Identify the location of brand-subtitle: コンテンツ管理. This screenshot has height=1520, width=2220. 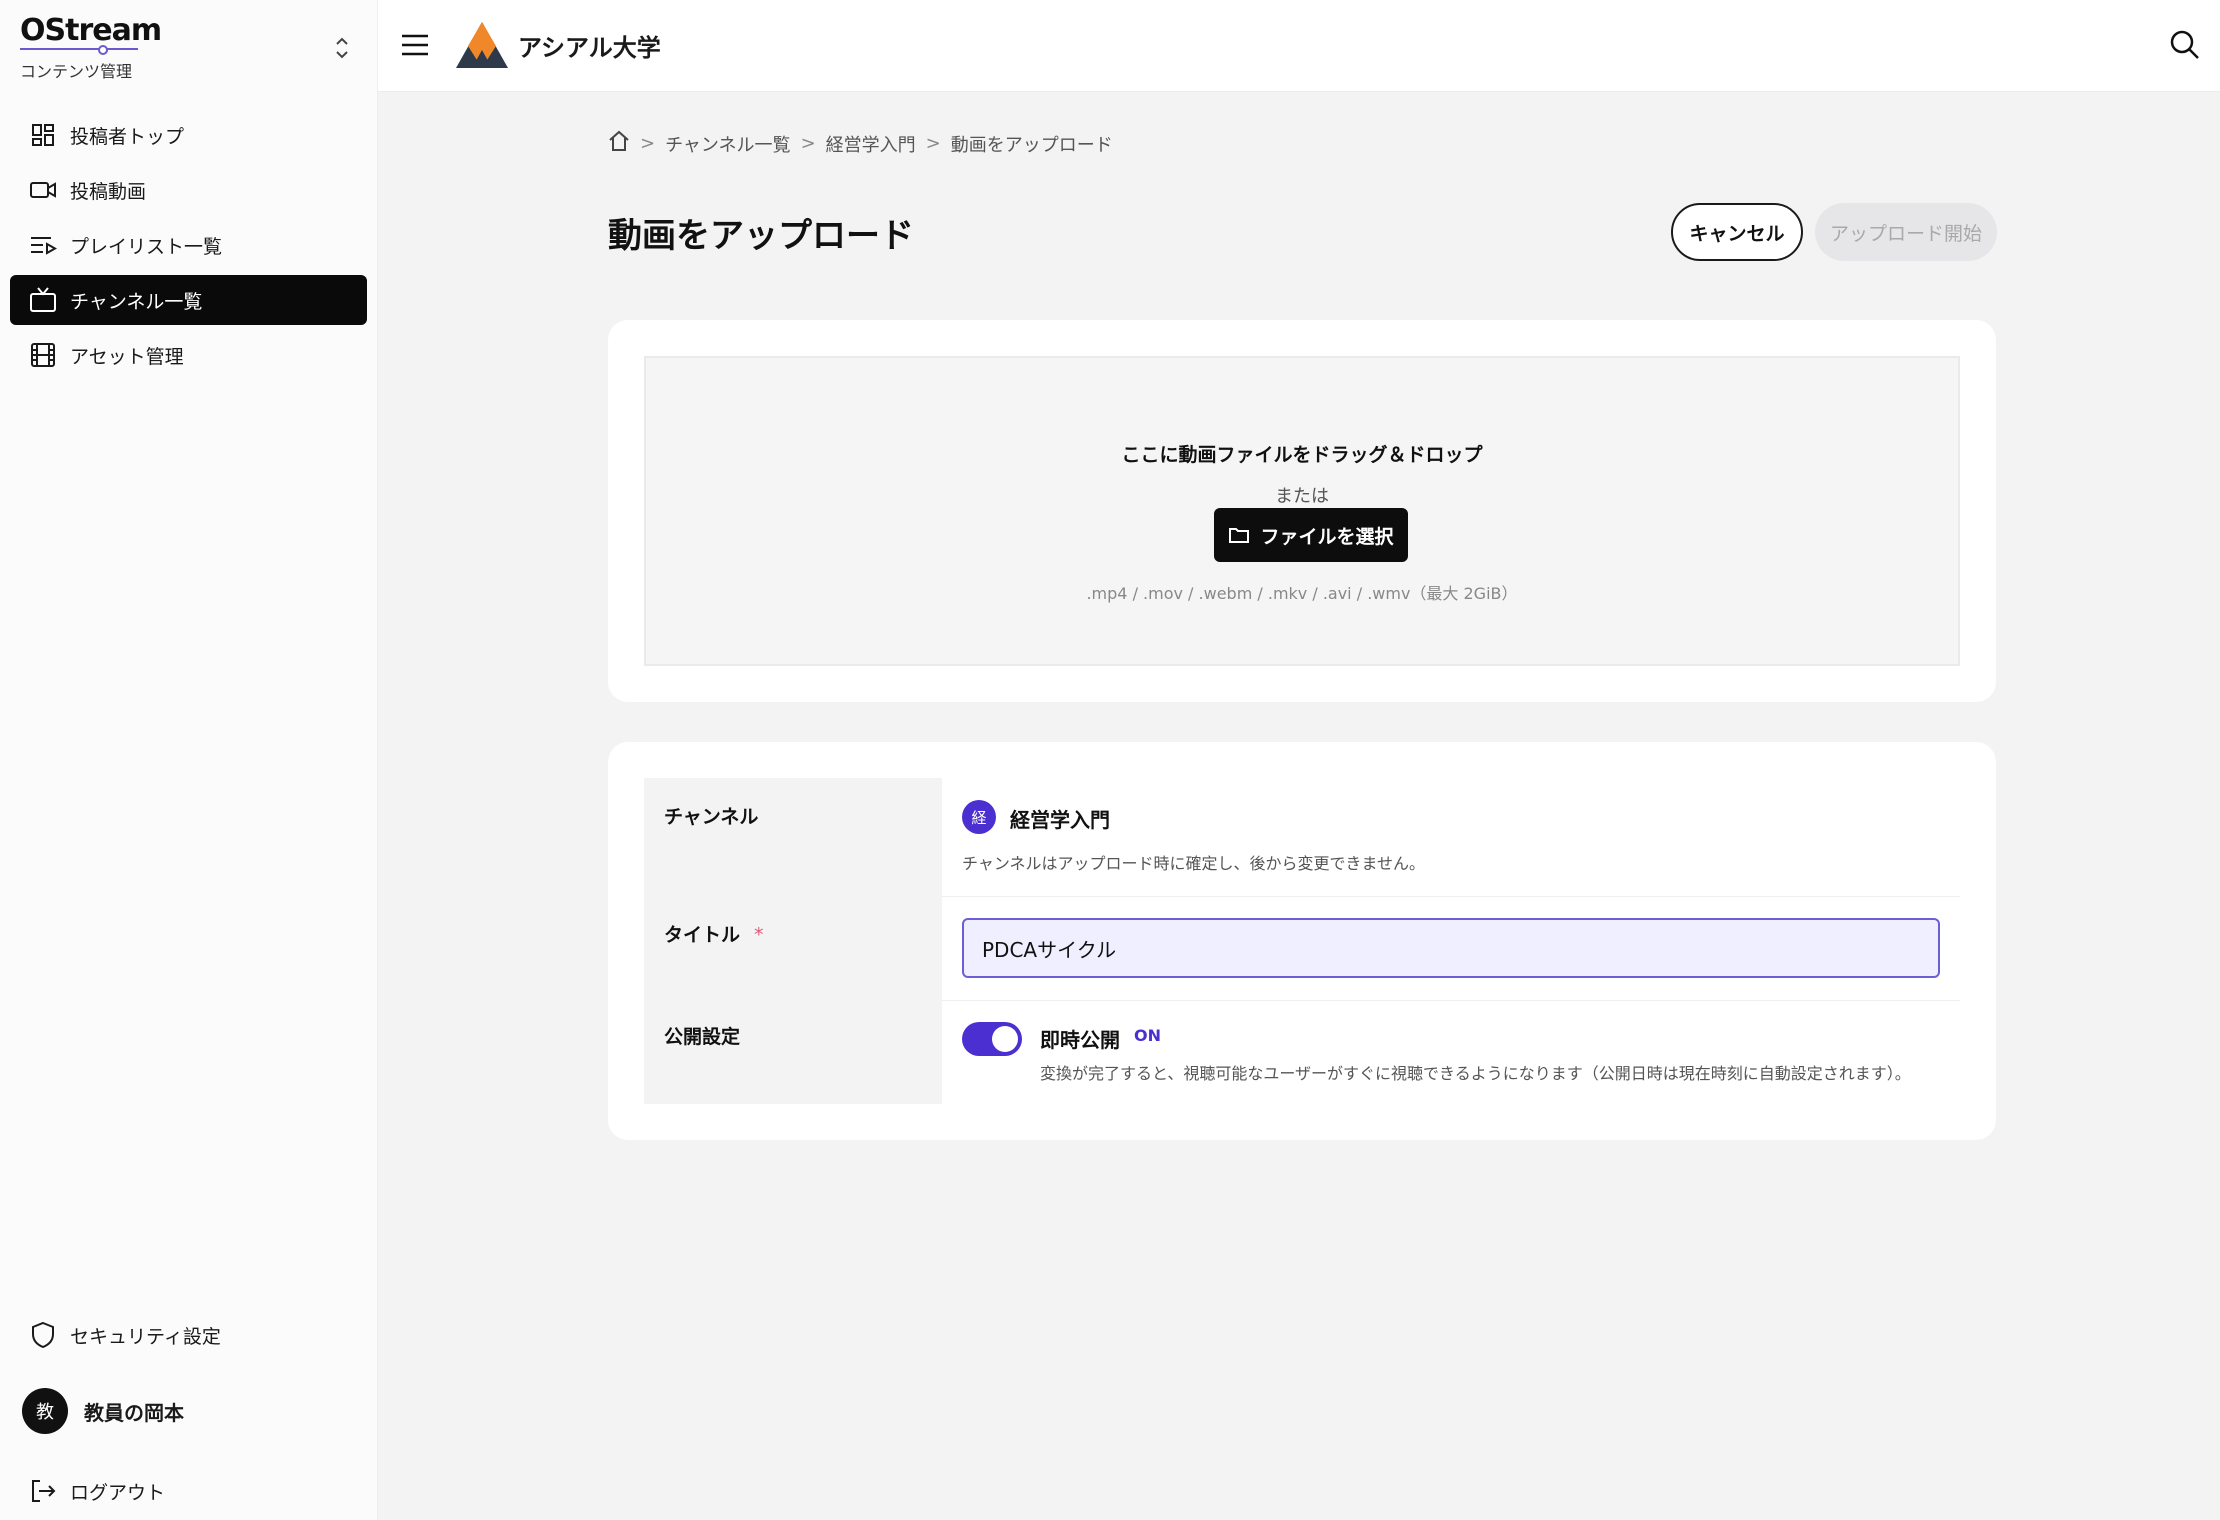
(76, 71).